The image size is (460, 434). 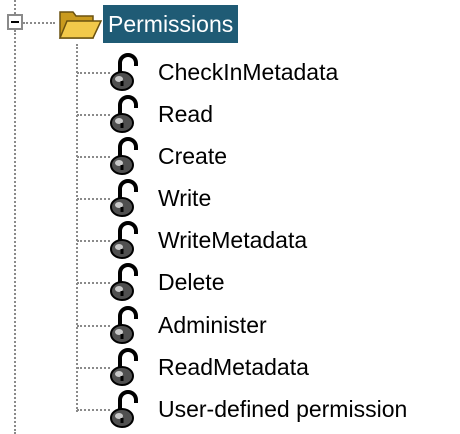 I want to click on tree-item-permission: Create, so click(x=283, y=156).